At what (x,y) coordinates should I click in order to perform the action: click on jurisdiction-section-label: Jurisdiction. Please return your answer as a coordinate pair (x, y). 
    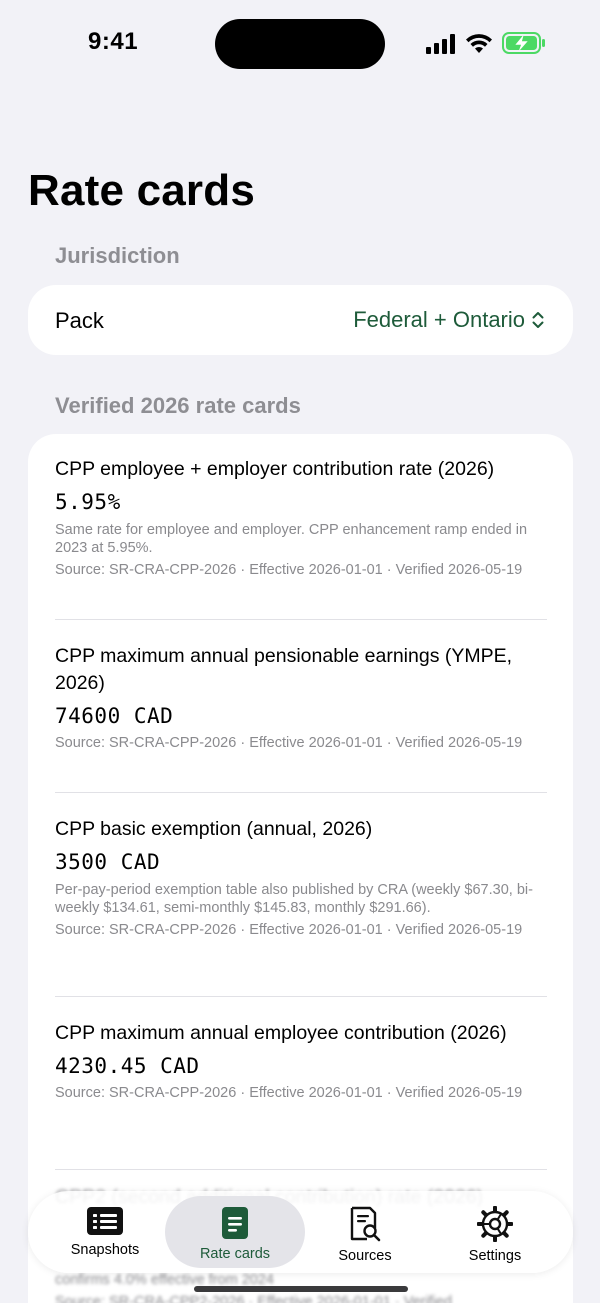
    Looking at the image, I should click on (117, 255).